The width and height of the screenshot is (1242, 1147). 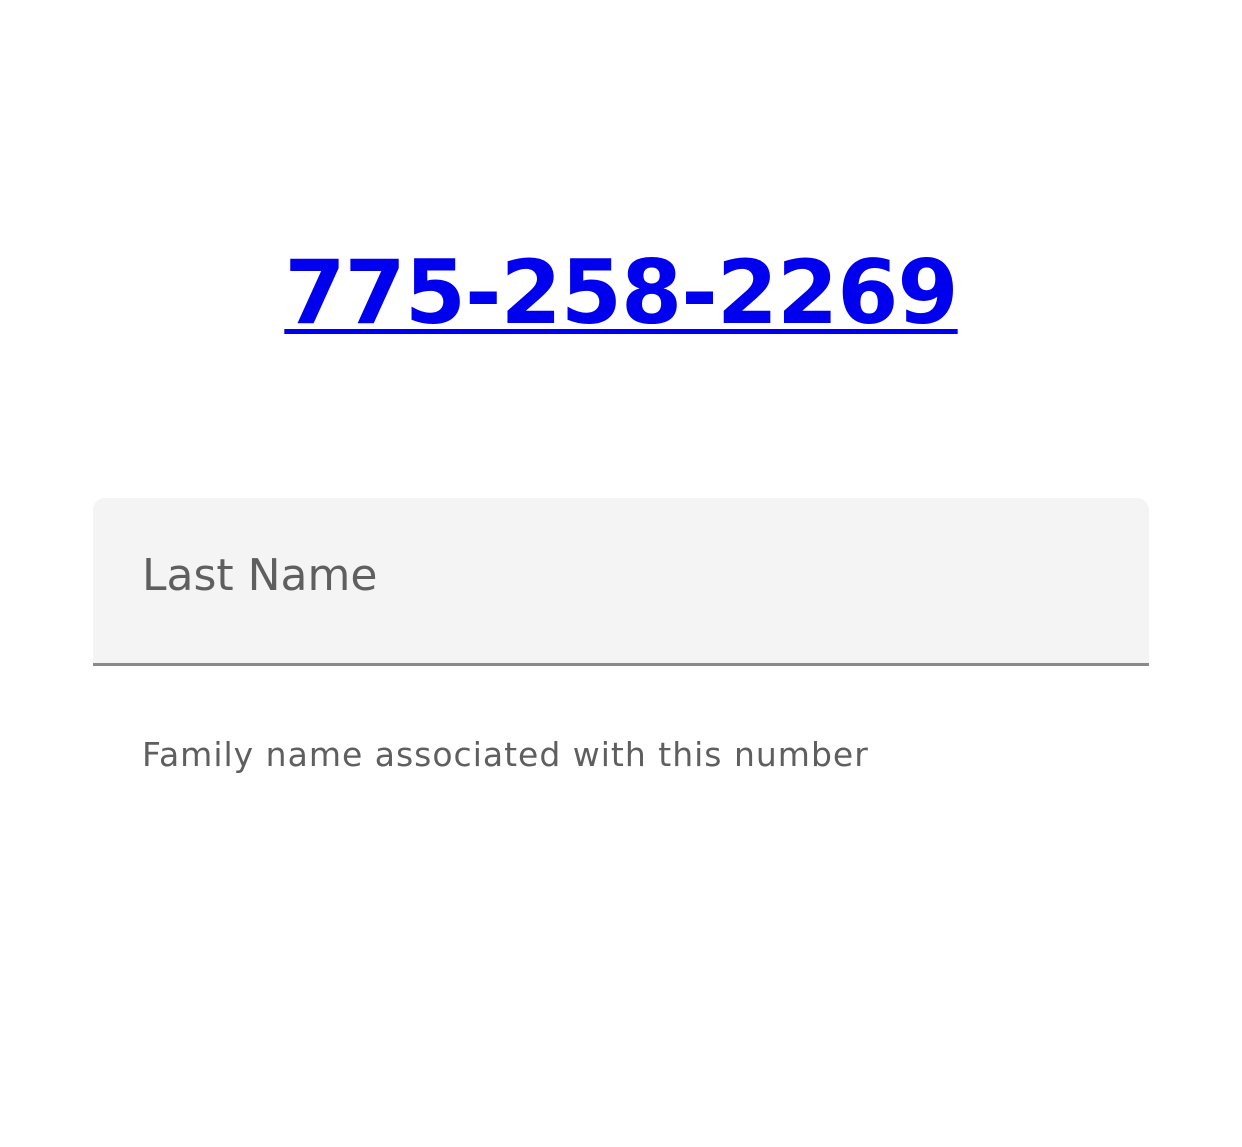 What do you see at coordinates (621, 582) in the screenshot?
I see `last-name-field: Last Name` at bounding box center [621, 582].